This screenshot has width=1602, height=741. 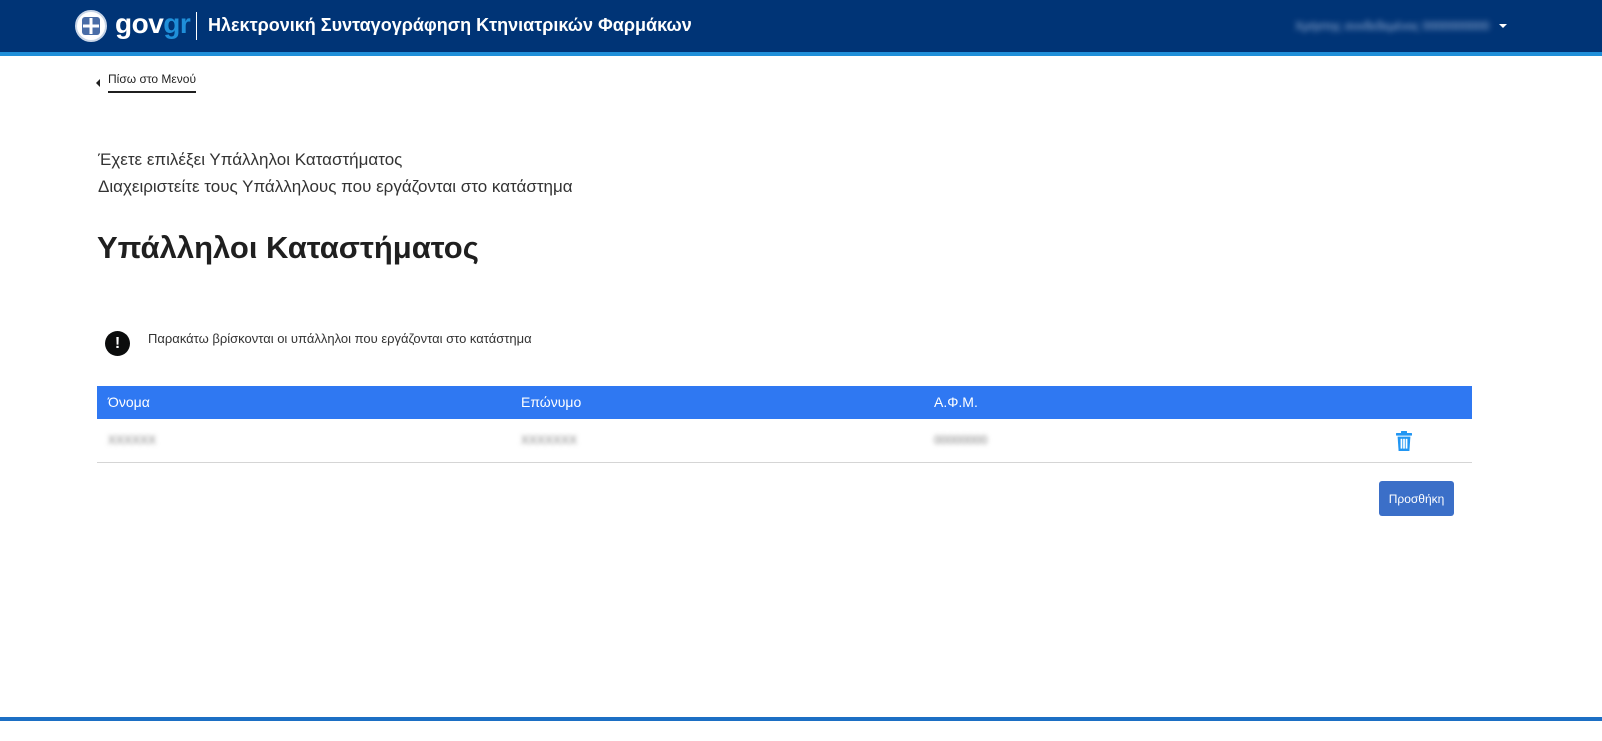 I want to click on govgr-logo: govgr, so click(x=153, y=24).